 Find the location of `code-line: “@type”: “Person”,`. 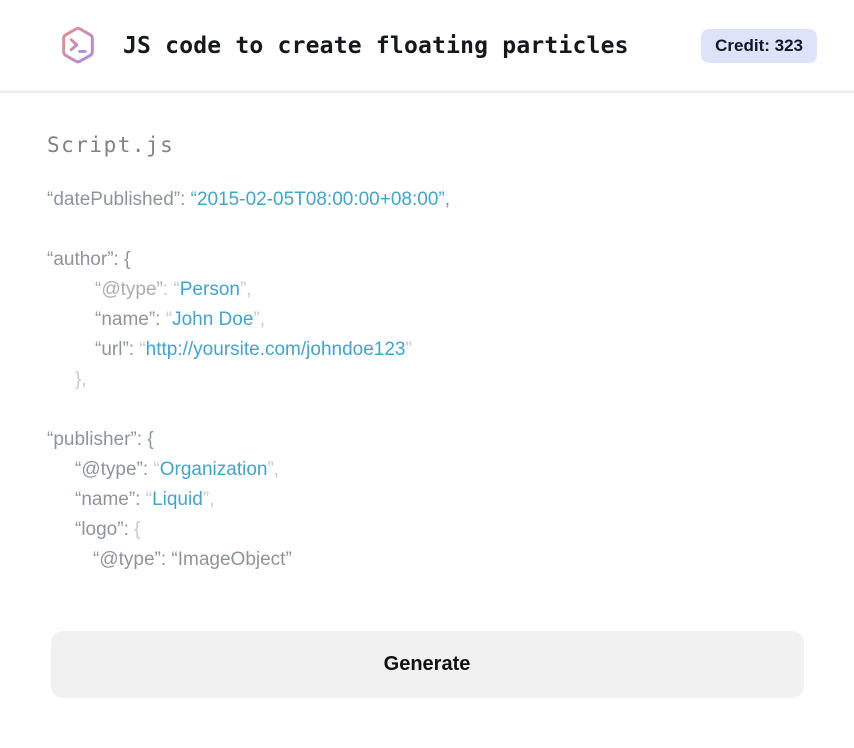

code-line: “@type”: “Person”, is located at coordinates (173, 289).